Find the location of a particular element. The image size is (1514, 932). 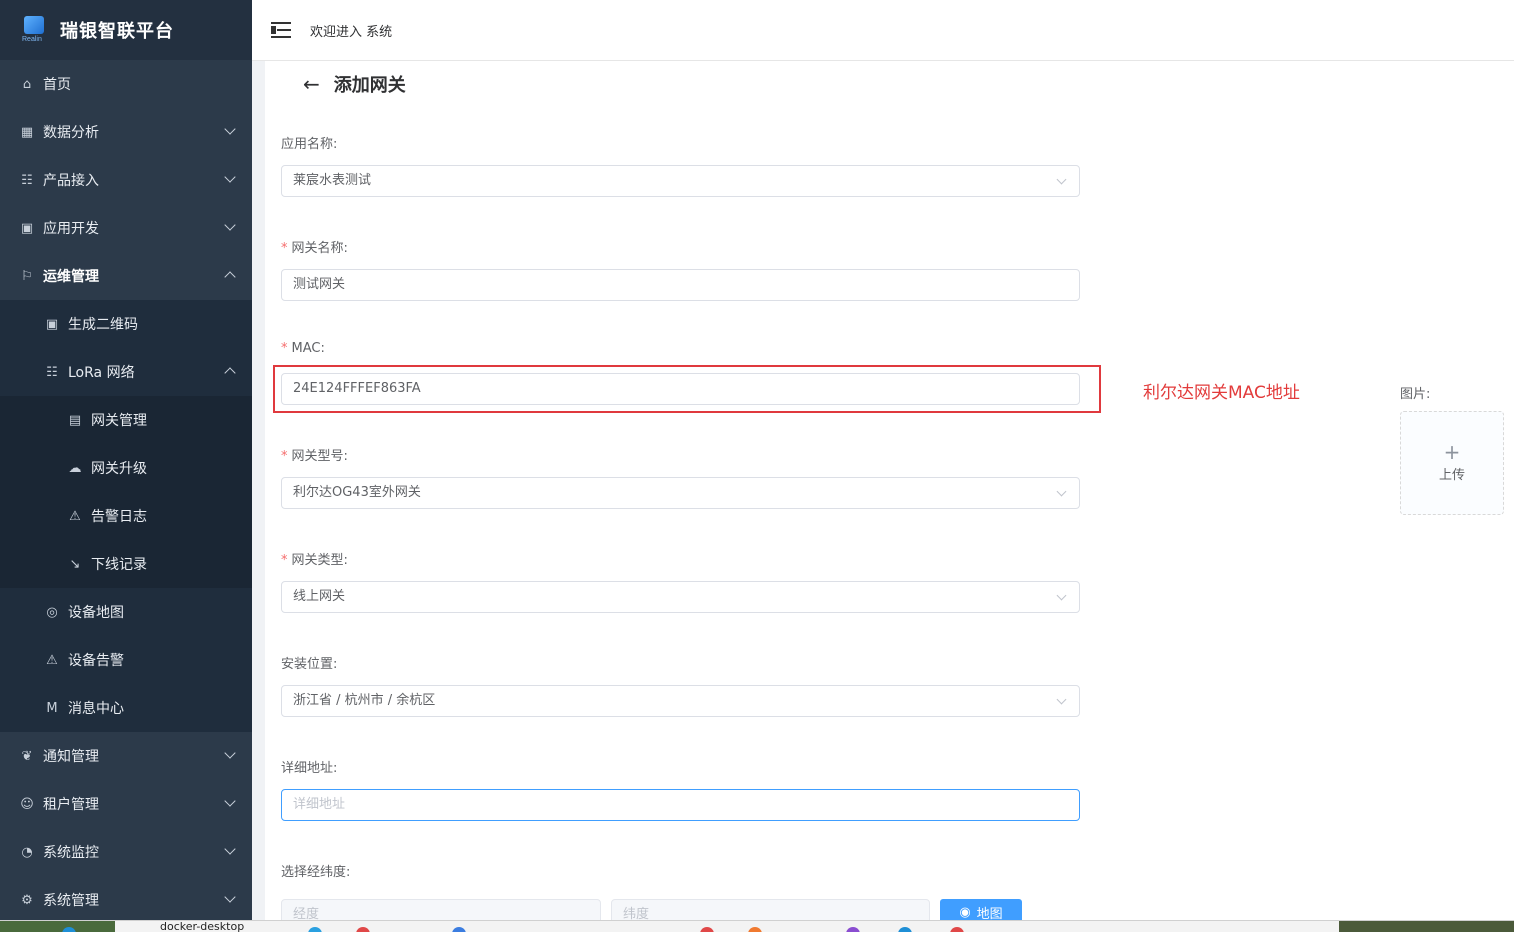

sidebar-item: ❦ 通知管理 is located at coordinates (126, 756).